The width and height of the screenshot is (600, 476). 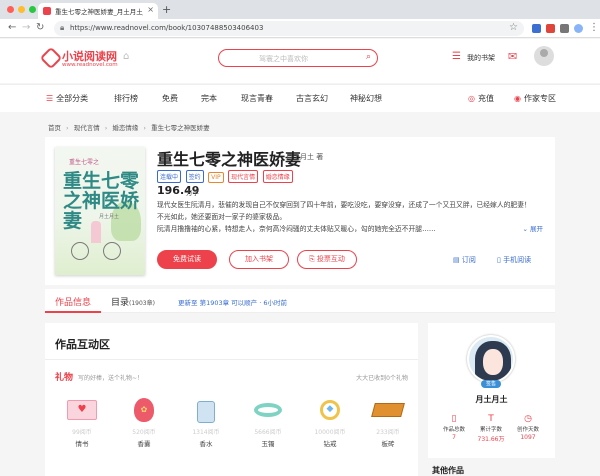 What do you see at coordinates (231, 359) in the screenshot?
I see `divider` at bounding box center [231, 359].